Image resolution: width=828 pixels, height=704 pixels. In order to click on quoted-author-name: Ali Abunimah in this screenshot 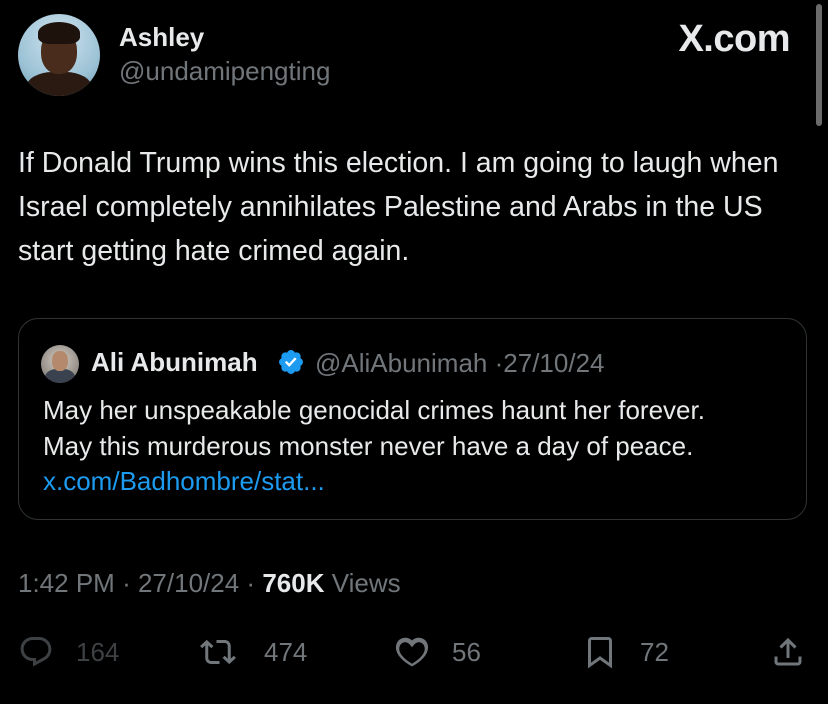, I will do `click(174, 362)`.